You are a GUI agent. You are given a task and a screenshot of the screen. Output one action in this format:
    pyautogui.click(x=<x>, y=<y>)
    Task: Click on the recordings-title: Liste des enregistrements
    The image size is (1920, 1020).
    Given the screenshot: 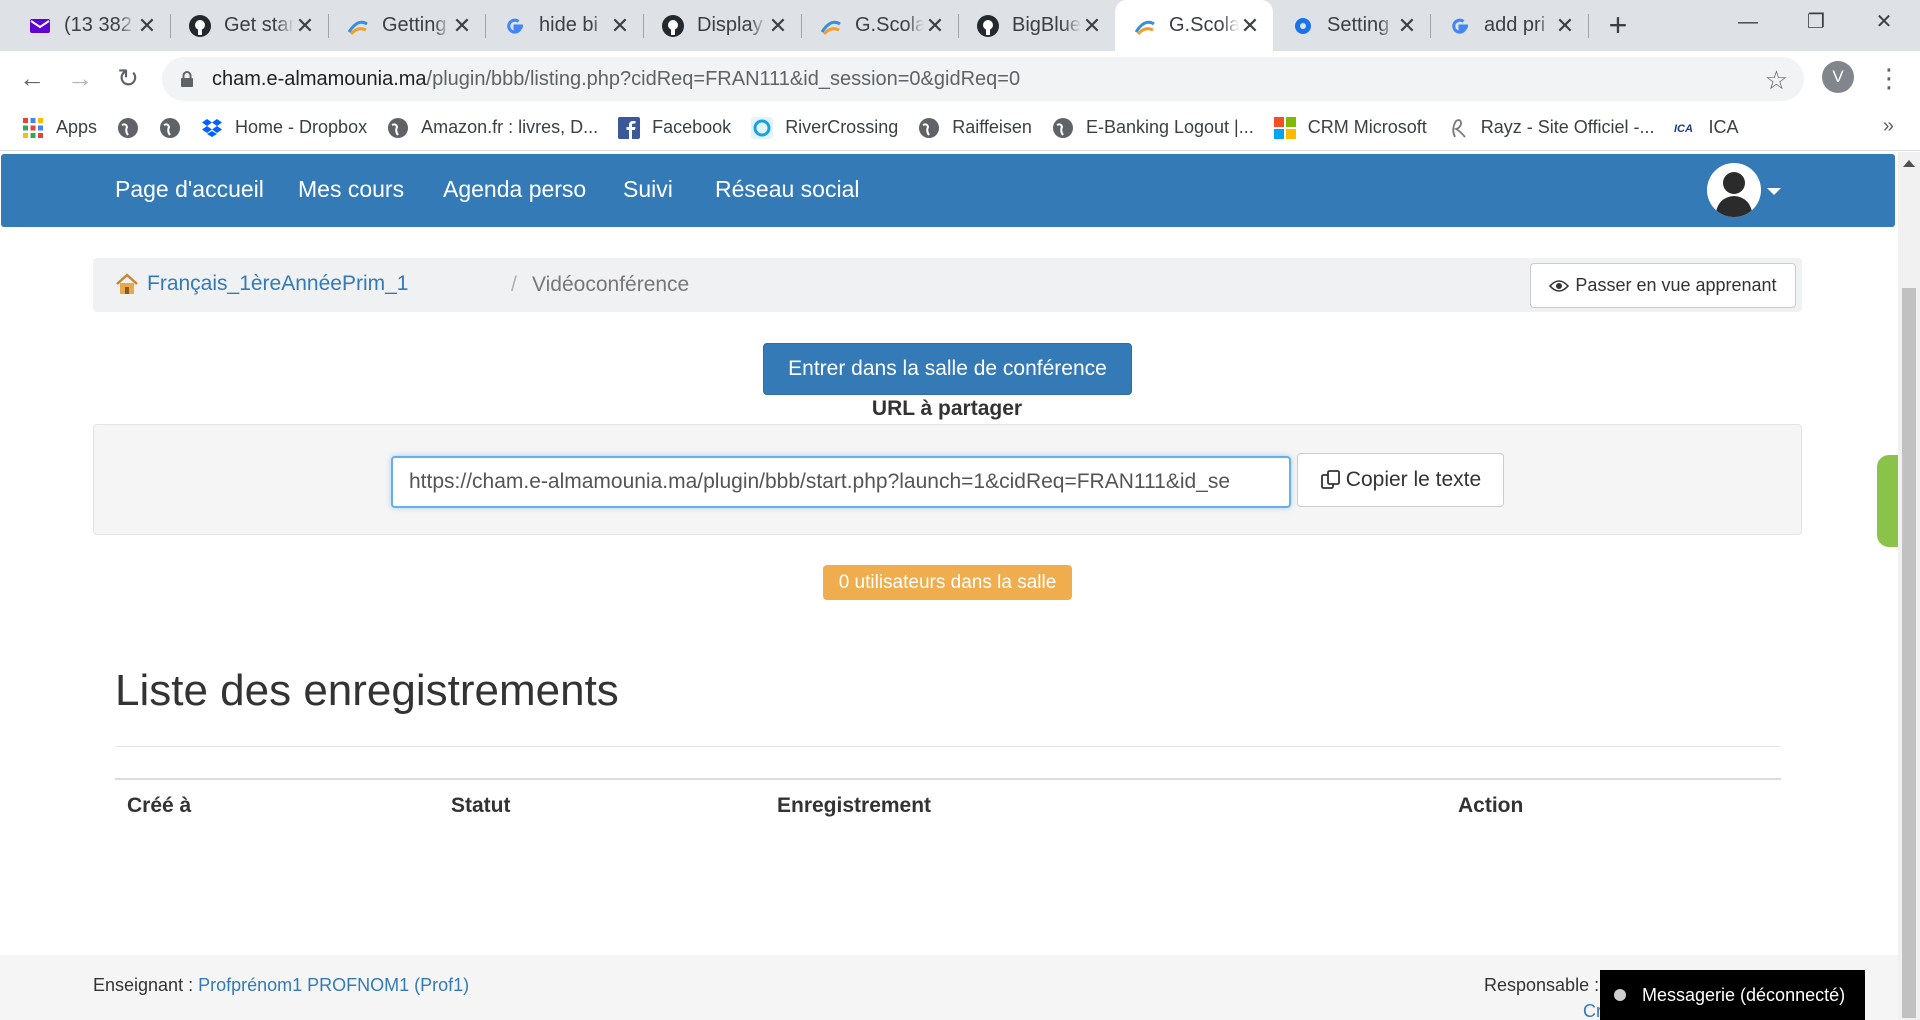 What is the action you would take?
    pyautogui.click(x=367, y=690)
    